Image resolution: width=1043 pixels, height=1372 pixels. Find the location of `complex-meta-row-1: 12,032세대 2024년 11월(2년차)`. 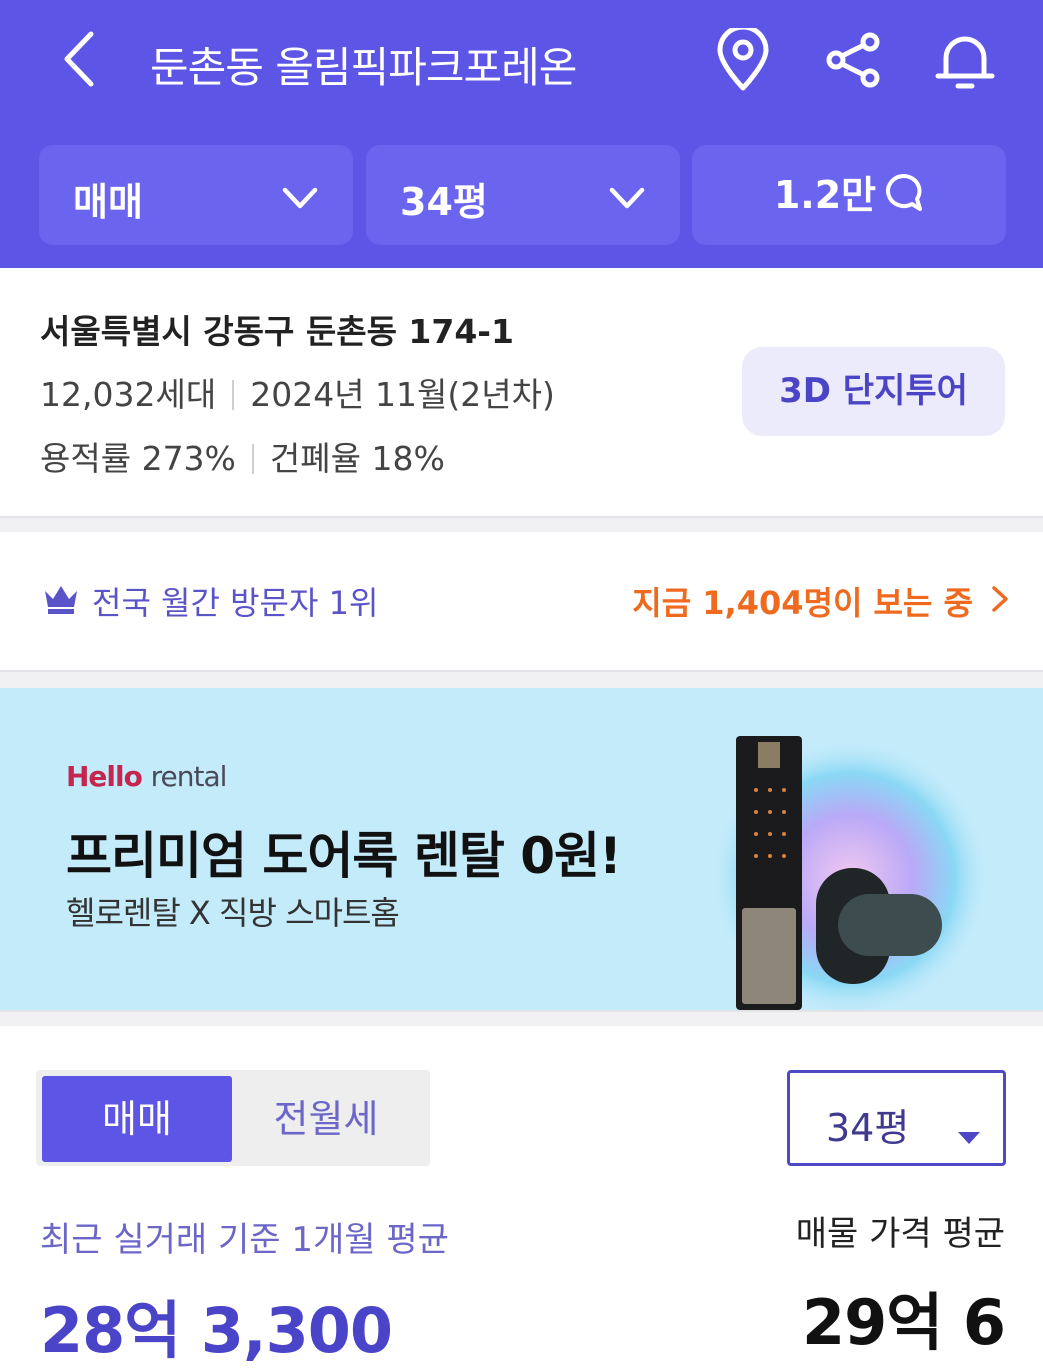

complex-meta-row-1: 12,032세대 2024년 11월(2년차) is located at coordinates (297, 392).